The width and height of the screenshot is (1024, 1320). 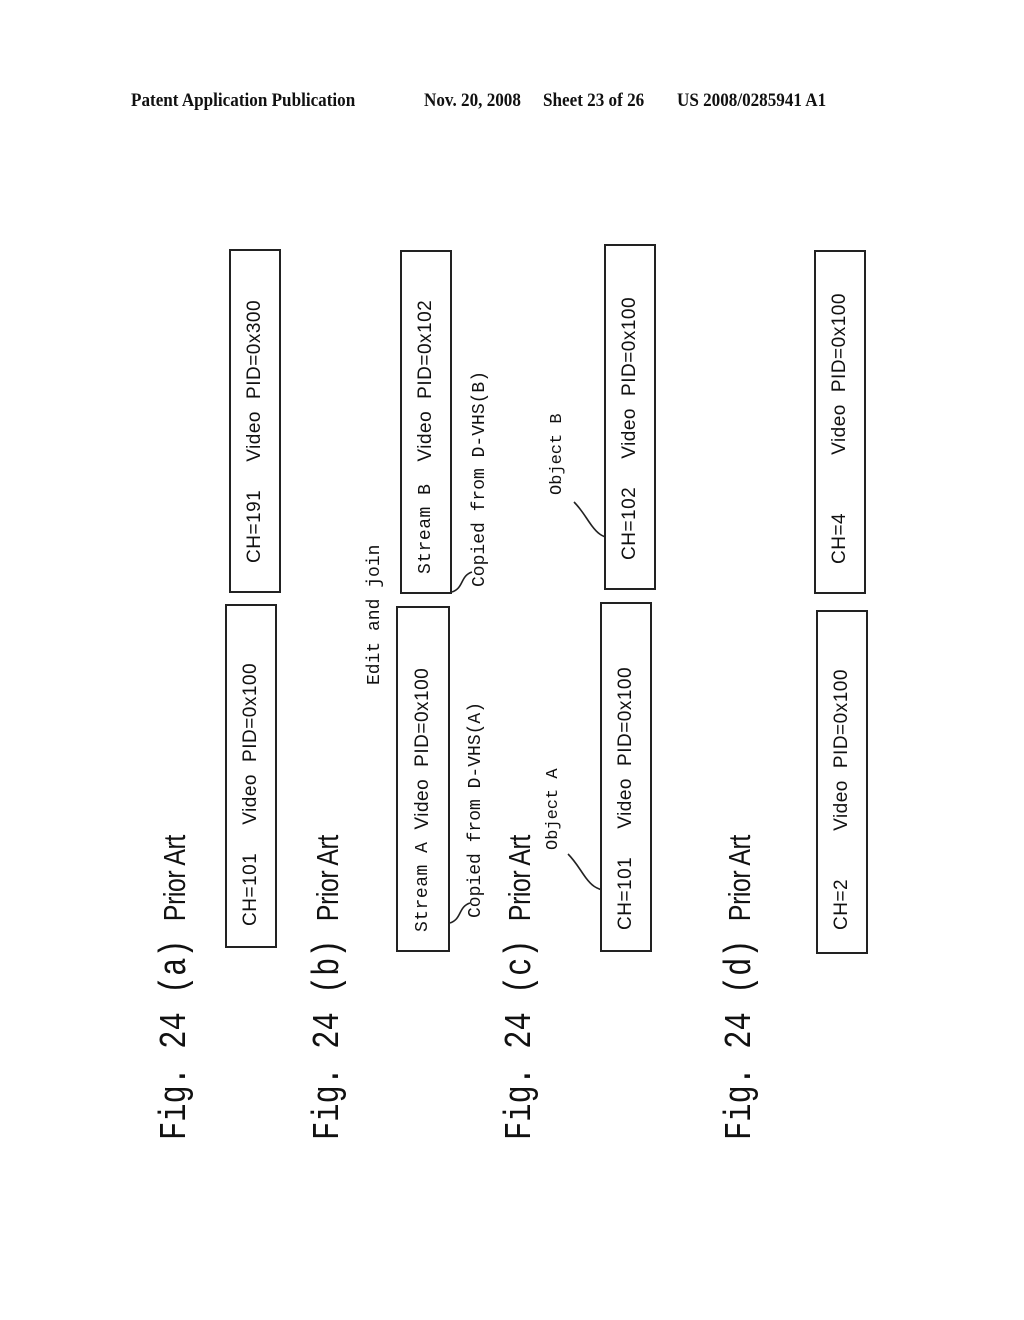 I want to click on channel-box: CH=4 Video PID=0x100, so click(x=840, y=422).